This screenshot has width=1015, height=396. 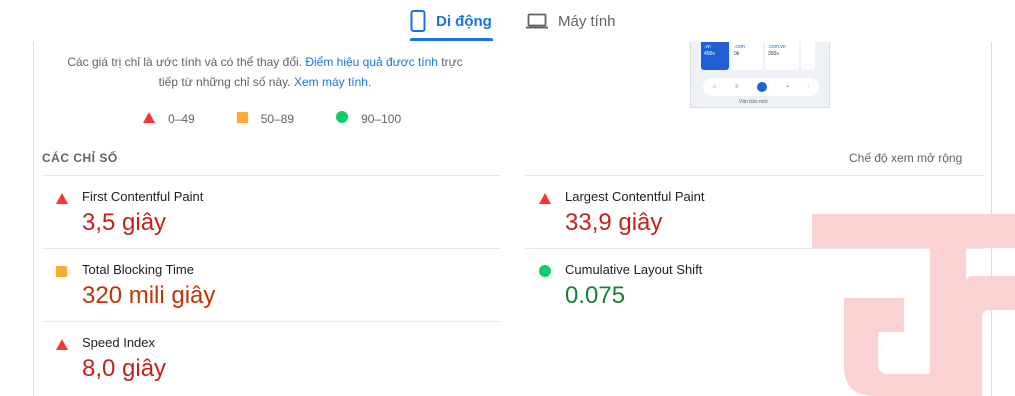 What do you see at coordinates (808, 56) in the screenshot?
I see `thumbnail-card` at bounding box center [808, 56].